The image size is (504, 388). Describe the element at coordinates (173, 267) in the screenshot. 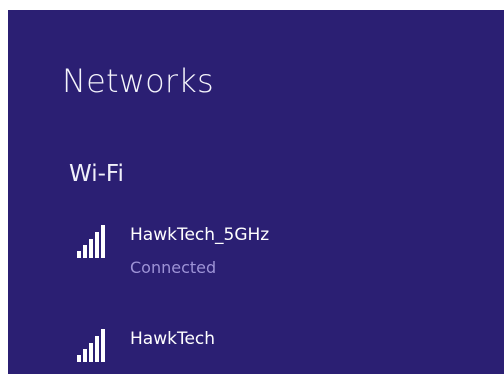

I see `network-status: Connected` at that location.